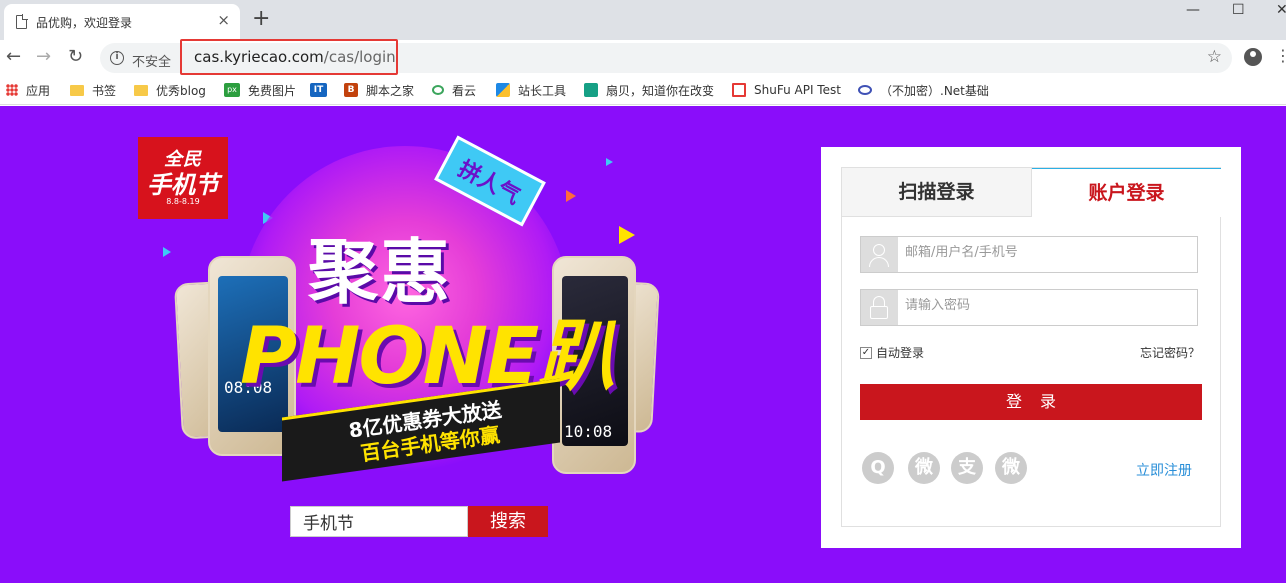  Describe the element at coordinates (1126, 192) in the screenshot. I see `tab-account-login: 账户登录` at that location.